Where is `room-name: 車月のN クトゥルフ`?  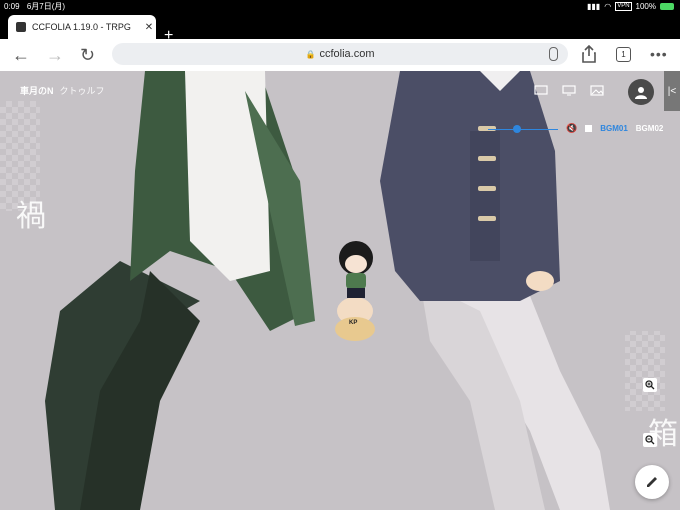 room-name: 車月のN クトゥルフ is located at coordinates (62, 90).